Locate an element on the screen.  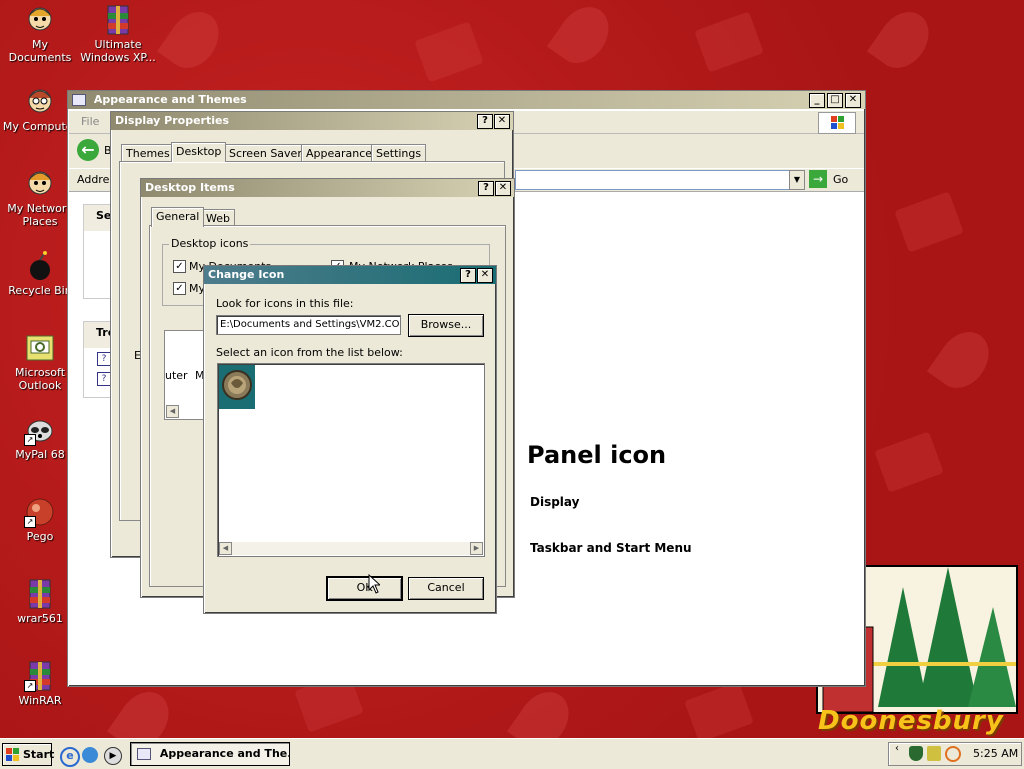
tab-settings: Settings is located at coordinates (399, 153).